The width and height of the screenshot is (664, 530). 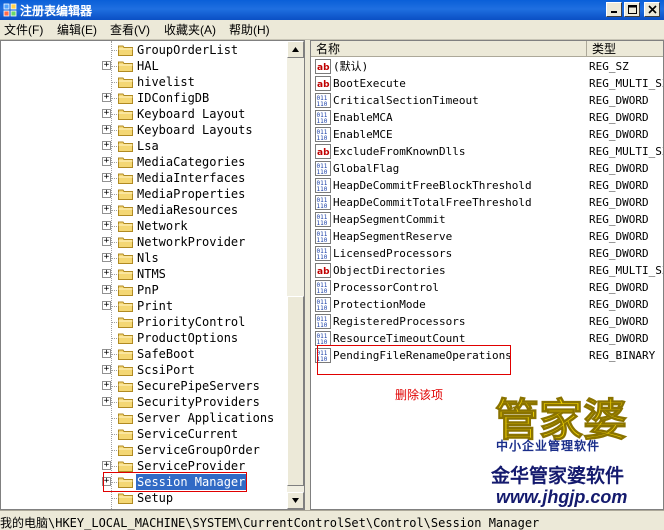 I want to click on tree-item: + HAL, so click(x=144, y=66).